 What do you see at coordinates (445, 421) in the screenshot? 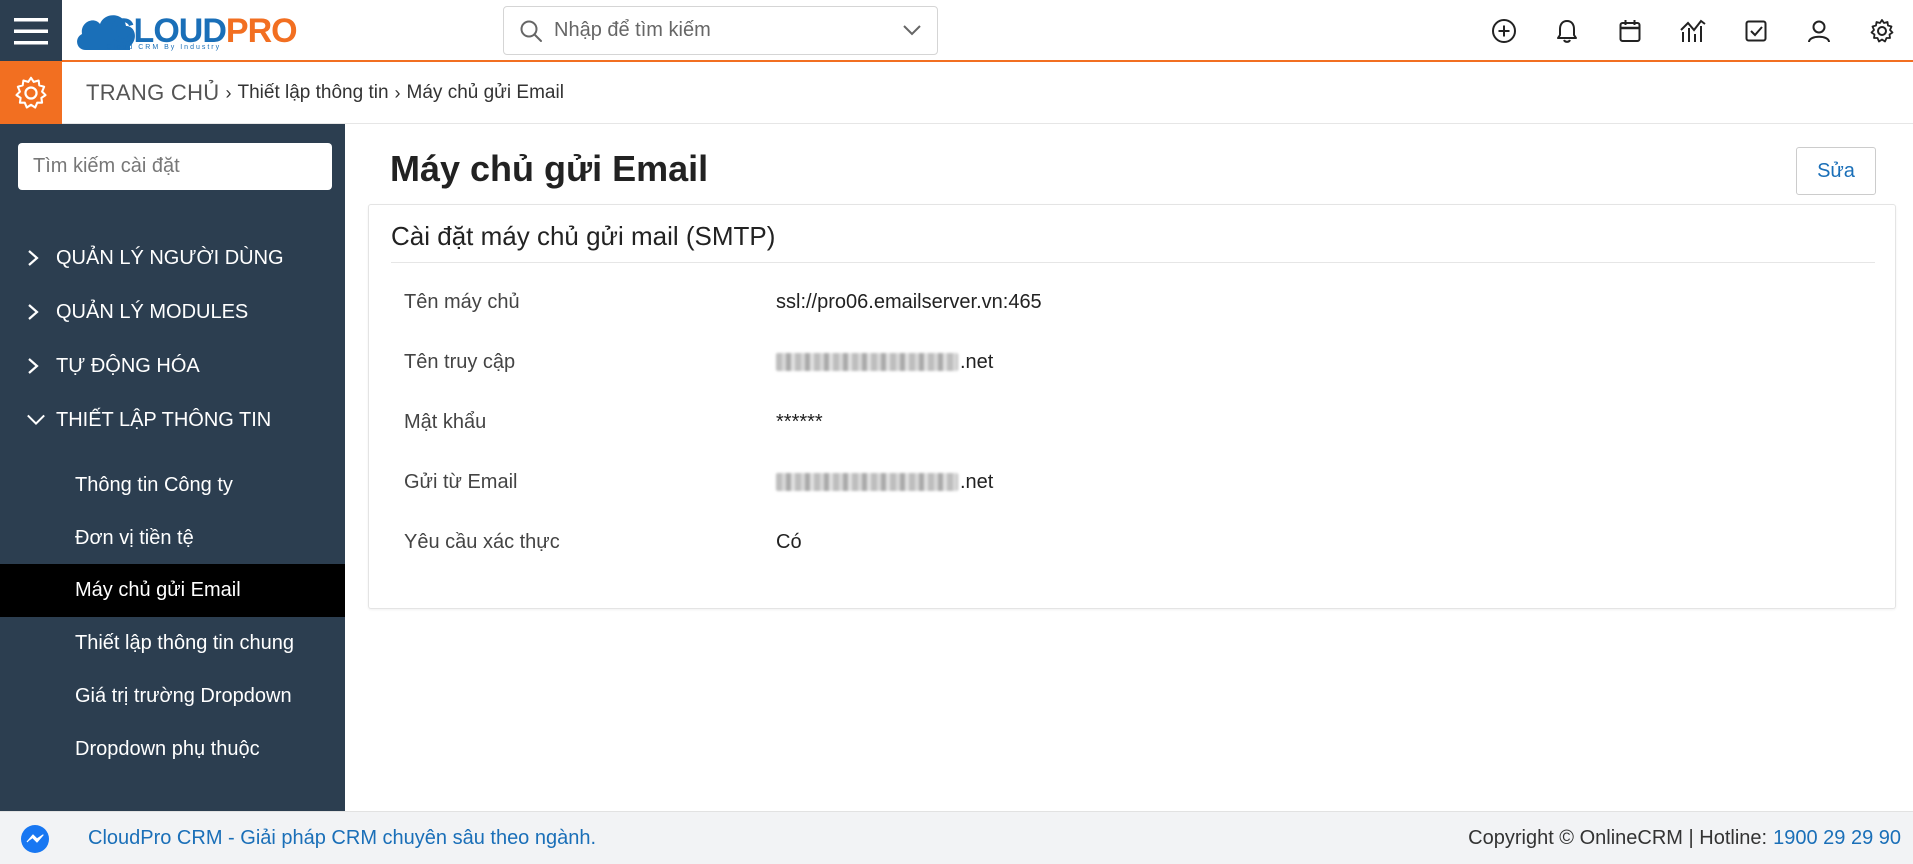
I see `field-label: Mật khẩu` at bounding box center [445, 421].